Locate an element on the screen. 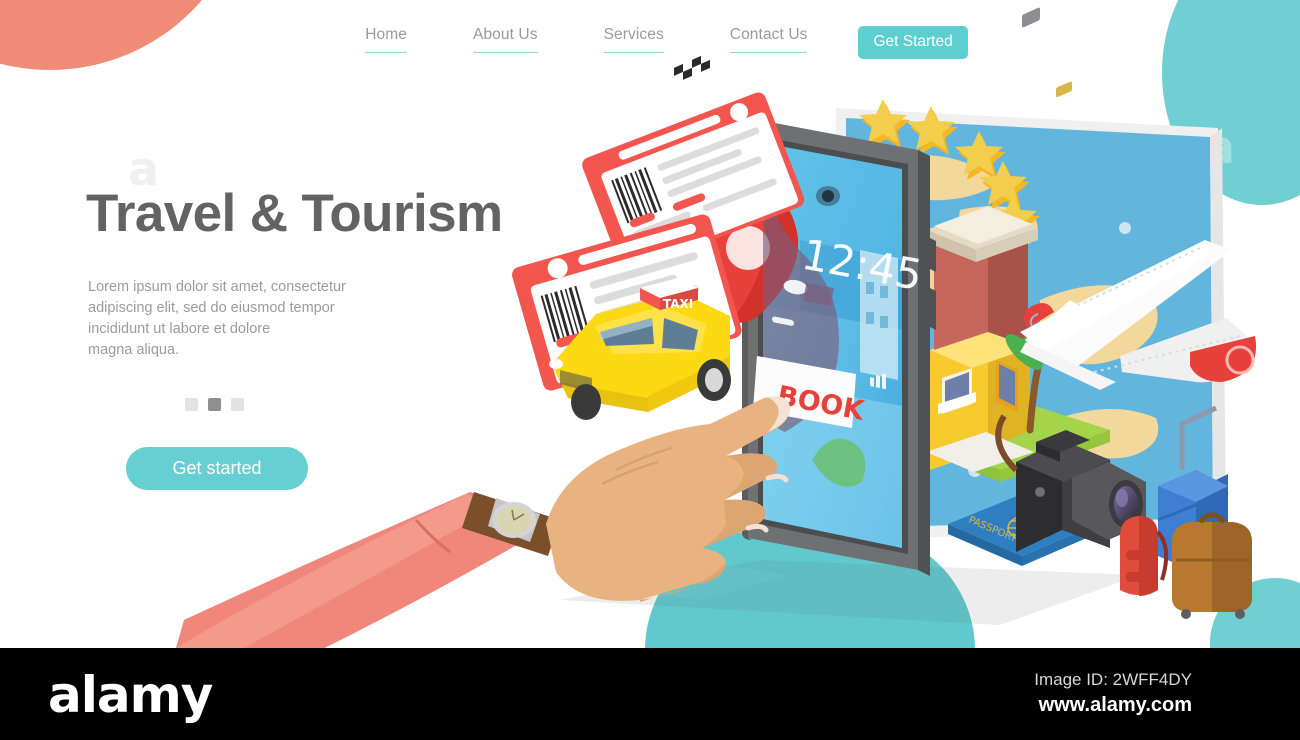  carousel-dots is located at coordinates (214, 404).